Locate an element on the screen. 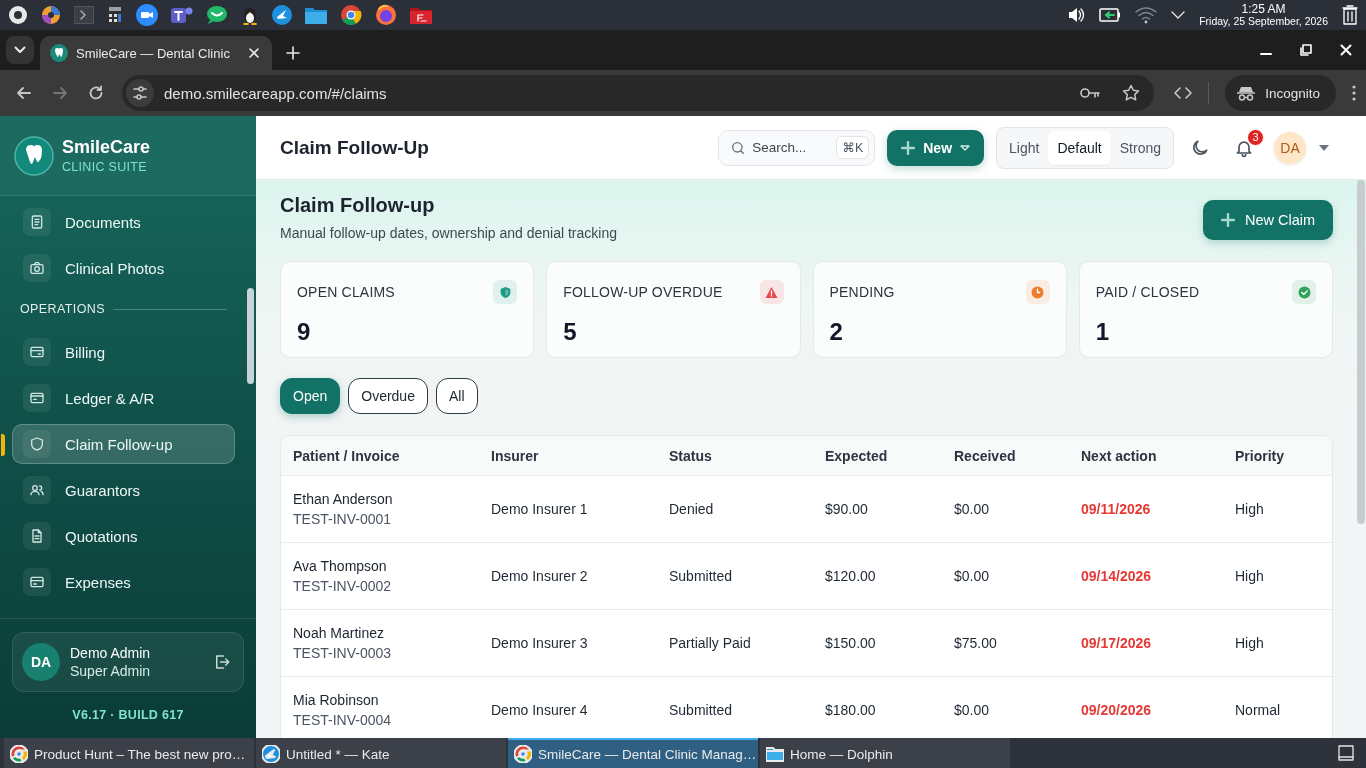 The width and height of the screenshot is (1366, 768). star-icon is located at coordinates (1131, 93).